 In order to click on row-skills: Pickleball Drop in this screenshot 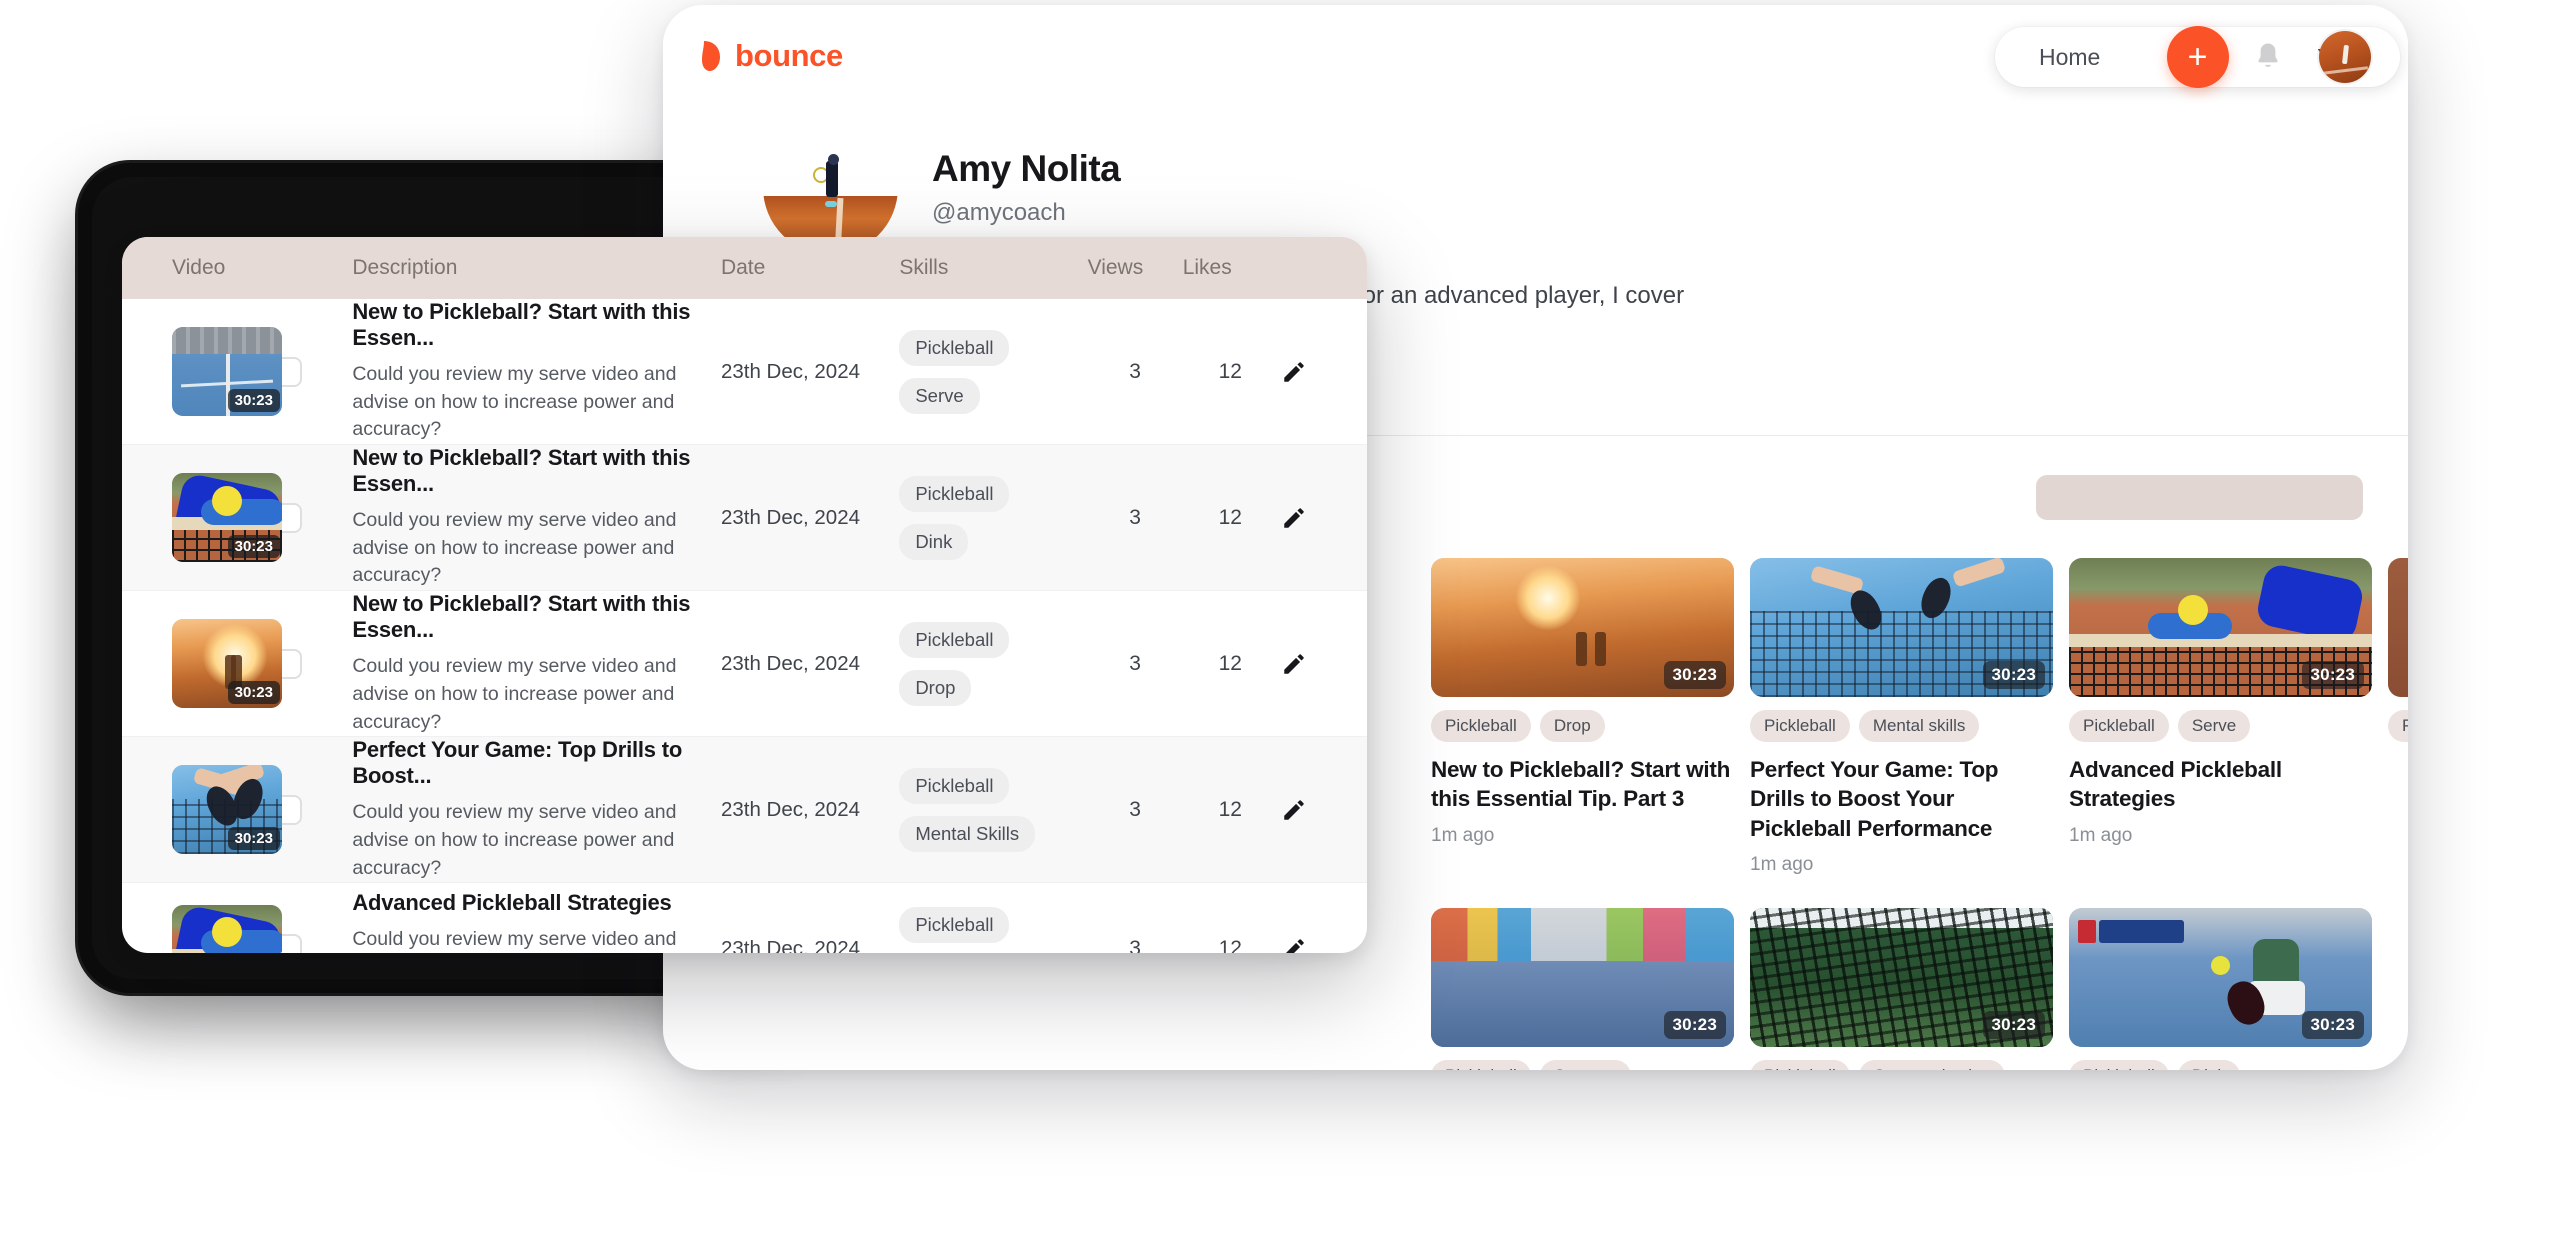, I will do `click(993, 663)`.